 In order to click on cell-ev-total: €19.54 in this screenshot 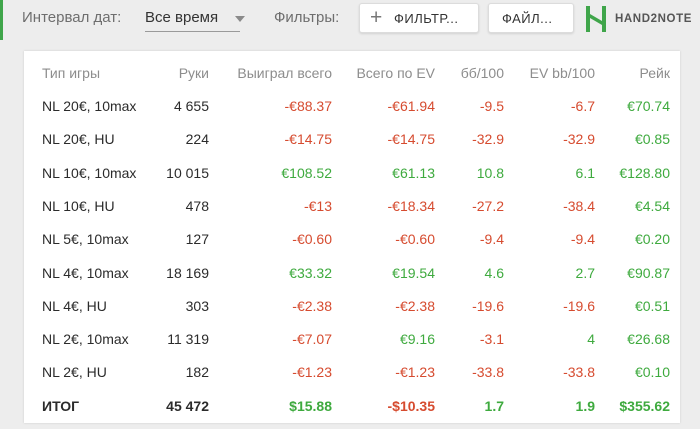, I will do `click(413, 272)`.